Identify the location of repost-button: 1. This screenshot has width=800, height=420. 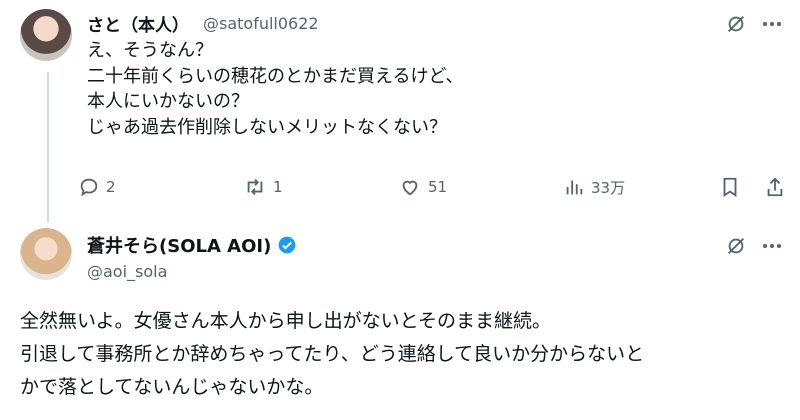
(263, 187).